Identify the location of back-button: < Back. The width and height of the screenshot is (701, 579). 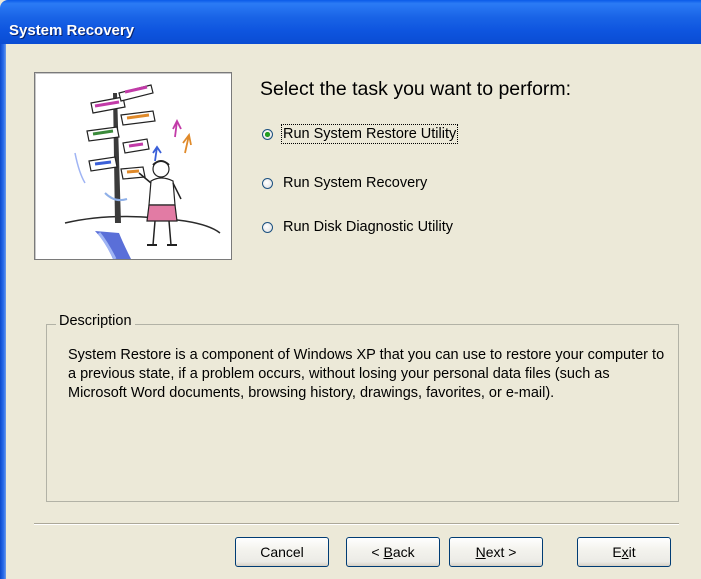
(393, 552).